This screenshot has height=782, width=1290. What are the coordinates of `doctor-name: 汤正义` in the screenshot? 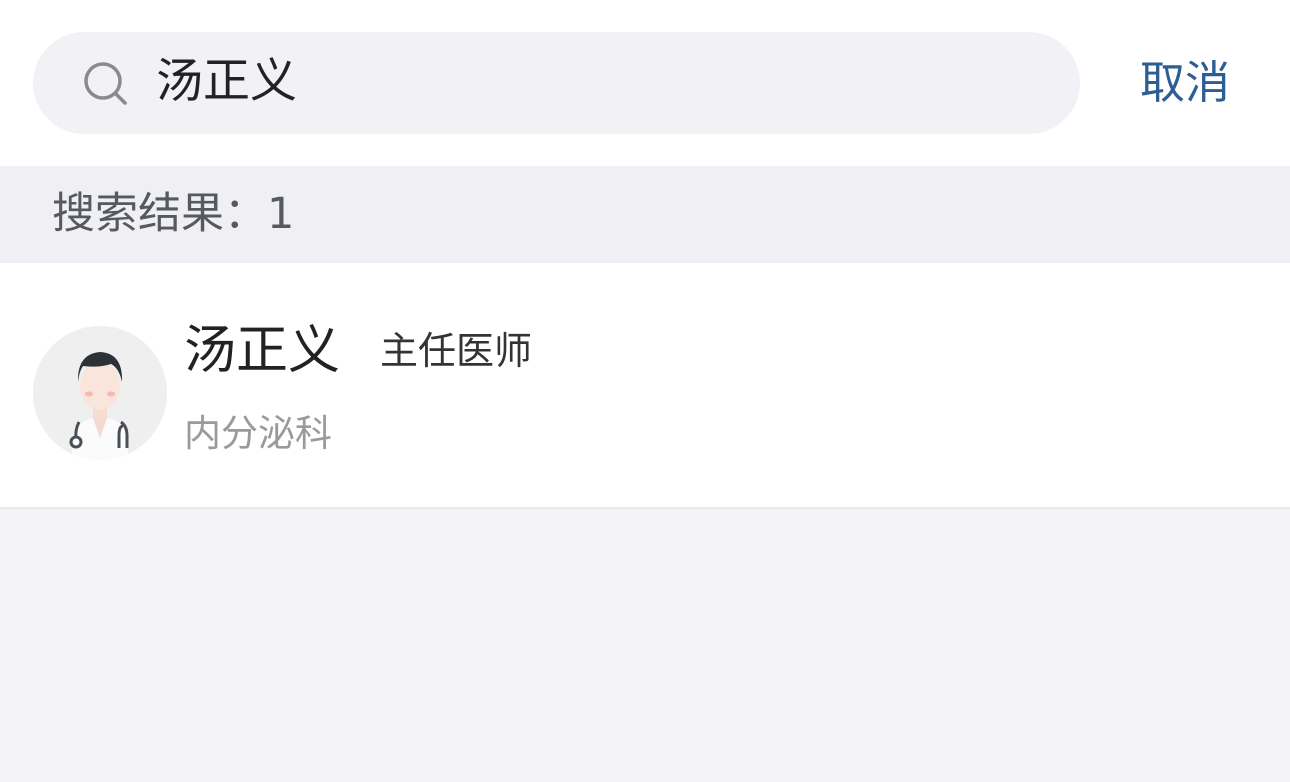 It's located at (262, 351).